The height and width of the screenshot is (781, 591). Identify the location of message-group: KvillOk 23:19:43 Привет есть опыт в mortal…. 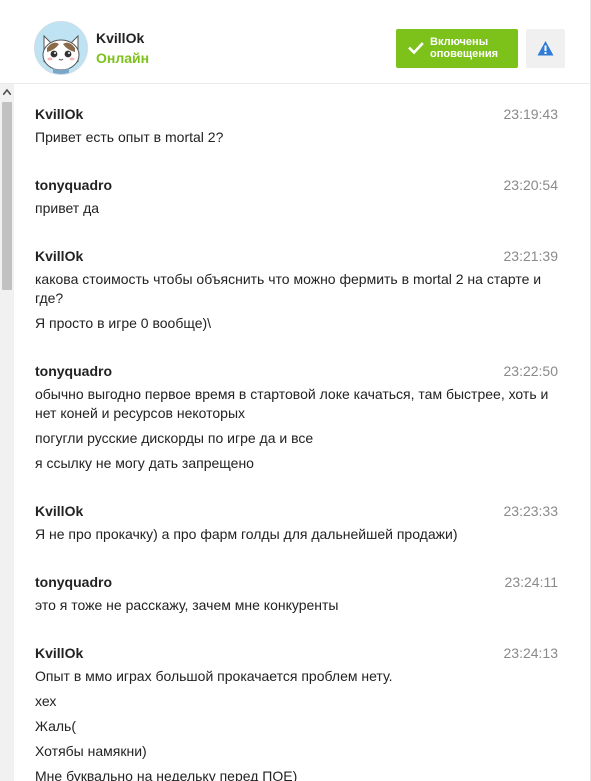
(302, 119).